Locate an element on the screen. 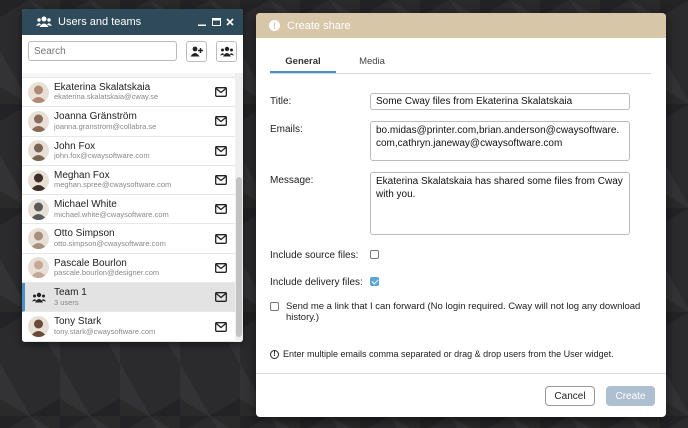 The image size is (688, 428). tab-general: General is located at coordinates (303, 61).